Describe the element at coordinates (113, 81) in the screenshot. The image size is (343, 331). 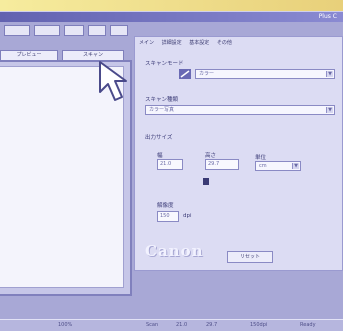
I see `mouse-pointer-icon` at that location.